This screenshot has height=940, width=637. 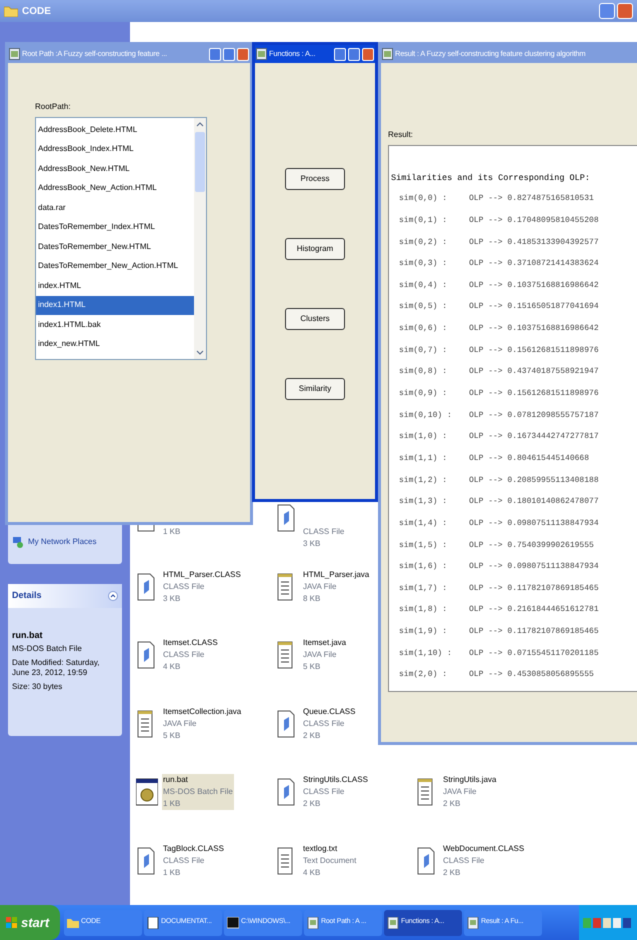 What do you see at coordinates (30, 922) in the screenshot?
I see `start-button: start` at bounding box center [30, 922].